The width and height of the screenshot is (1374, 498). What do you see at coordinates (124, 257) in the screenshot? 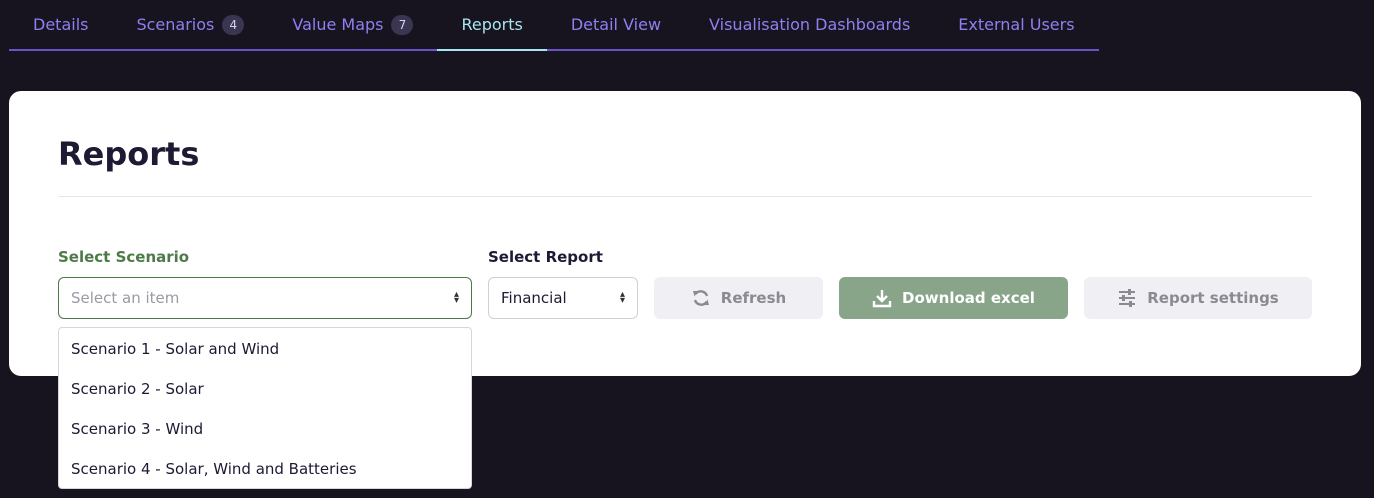
I see `scenario-label: Select Scenario` at bounding box center [124, 257].